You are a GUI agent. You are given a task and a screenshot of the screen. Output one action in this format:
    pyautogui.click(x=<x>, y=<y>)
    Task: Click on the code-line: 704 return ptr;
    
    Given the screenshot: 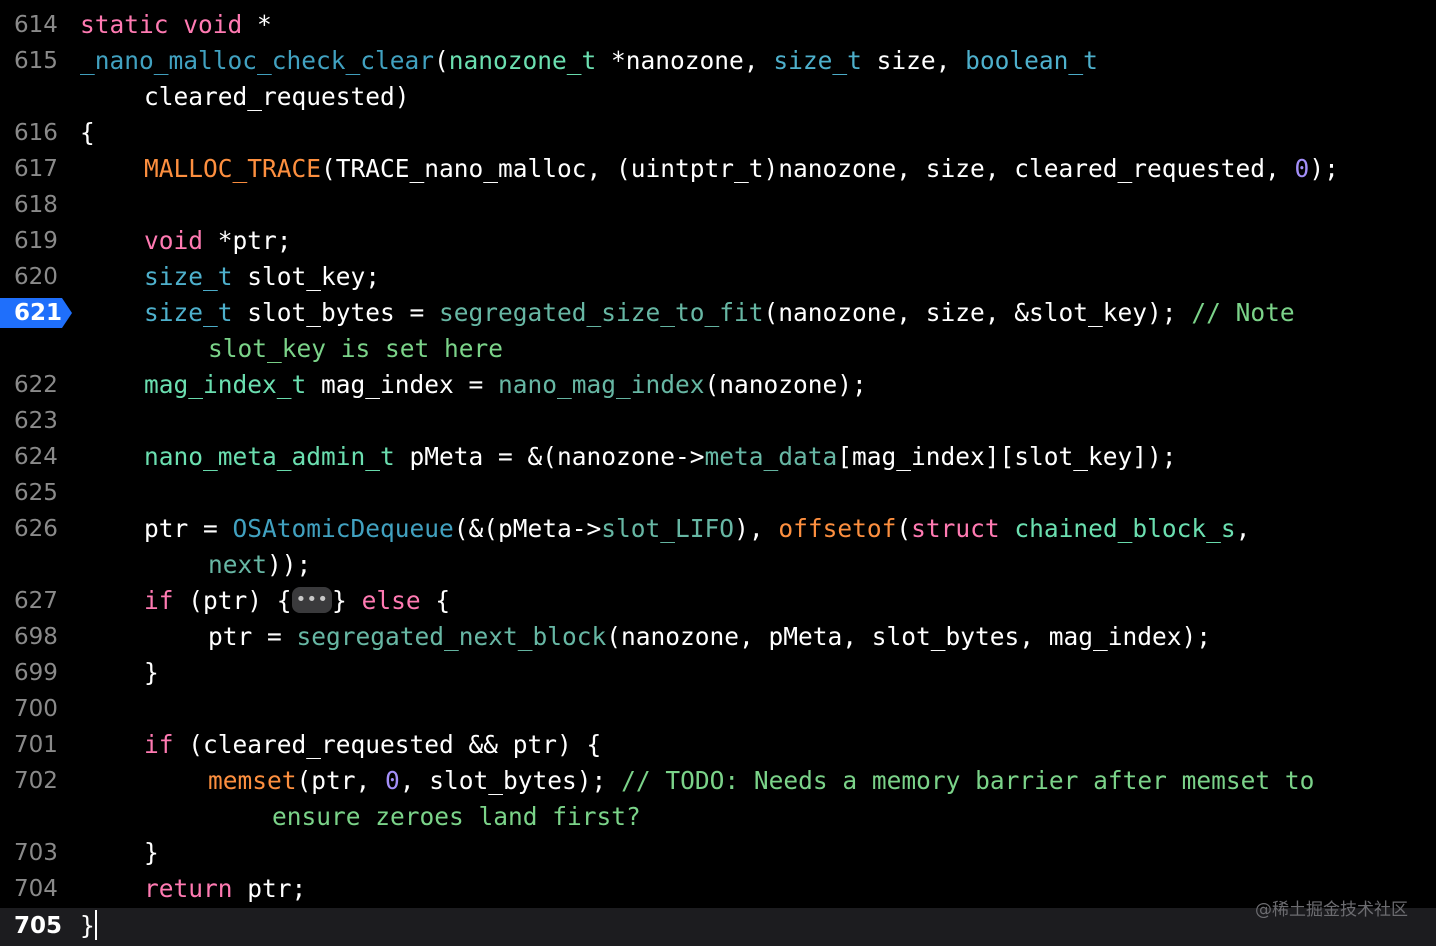 What is the action you would take?
    pyautogui.click(x=718, y=889)
    